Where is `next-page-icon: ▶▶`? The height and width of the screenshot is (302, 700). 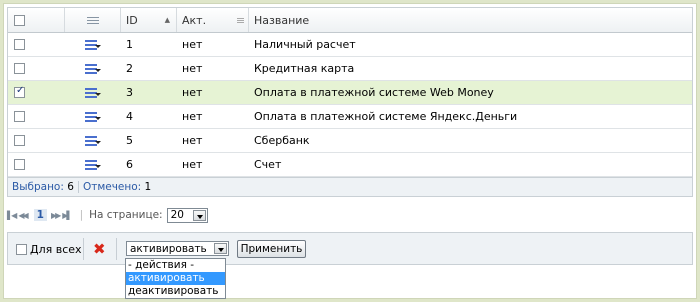 next-page-icon: ▶▶ is located at coordinates (56, 215).